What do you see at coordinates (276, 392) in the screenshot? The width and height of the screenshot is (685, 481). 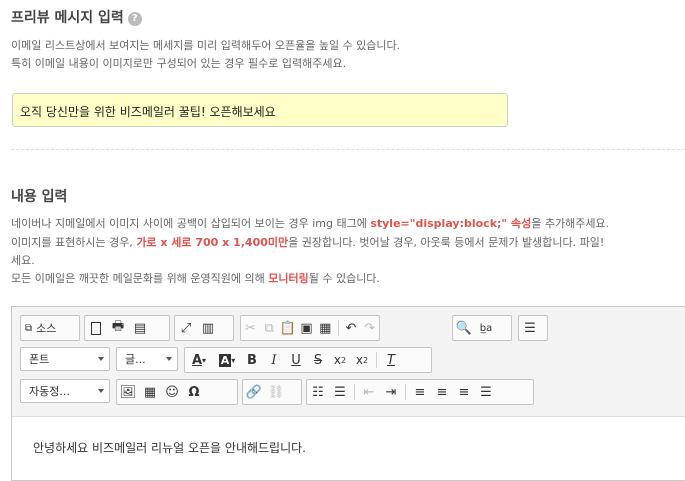 I see `unlink-icon: ⛓` at bounding box center [276, 392].